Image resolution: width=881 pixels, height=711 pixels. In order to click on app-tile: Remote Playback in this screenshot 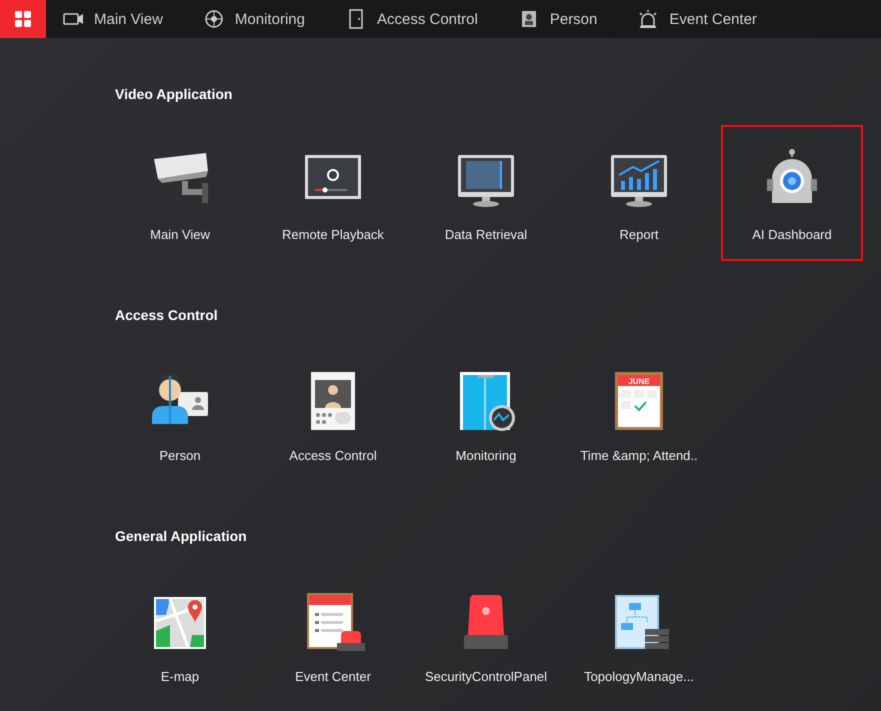, I will do `click(333, 193)`.